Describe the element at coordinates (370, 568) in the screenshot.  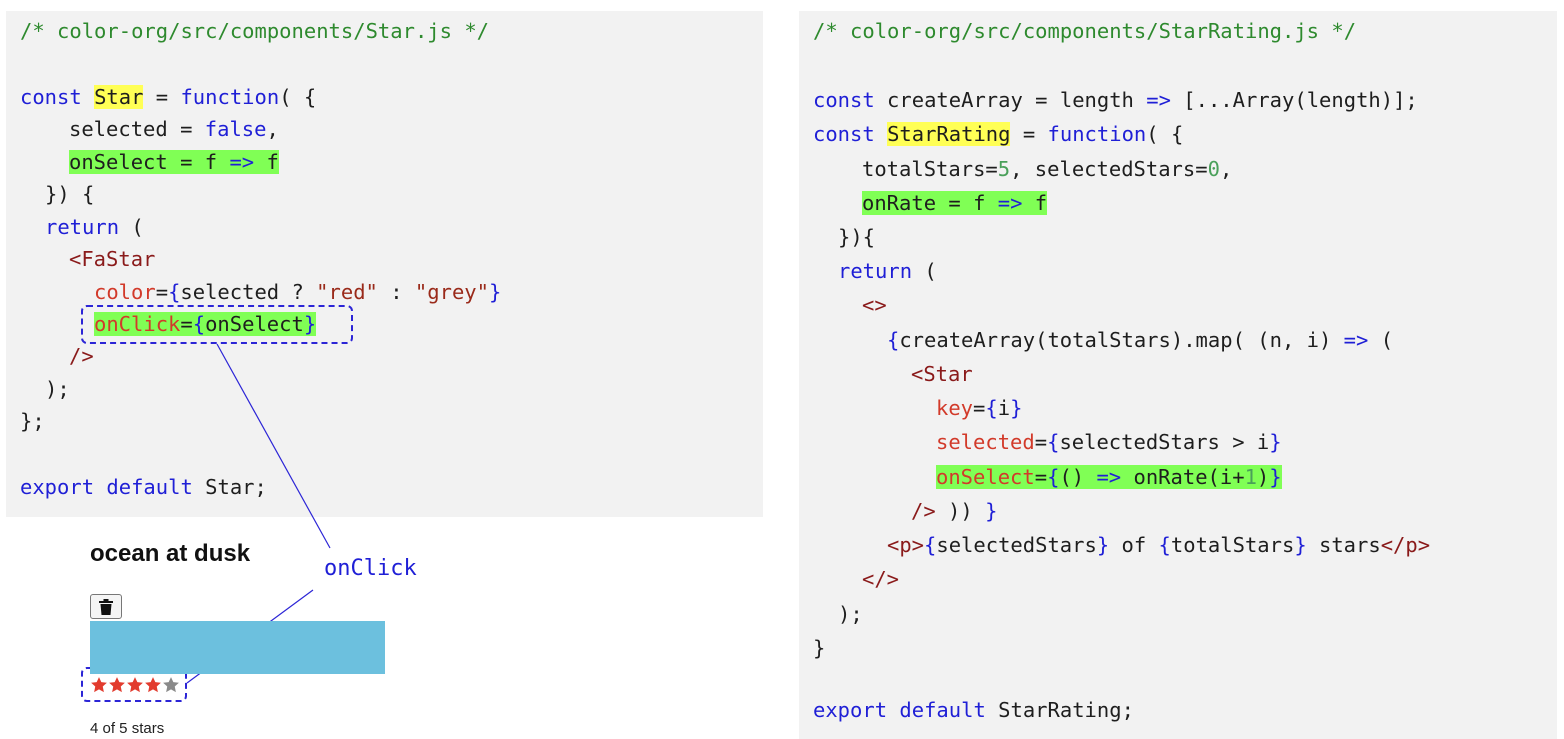
I see `onclick-callout-label: onClick` at that location.